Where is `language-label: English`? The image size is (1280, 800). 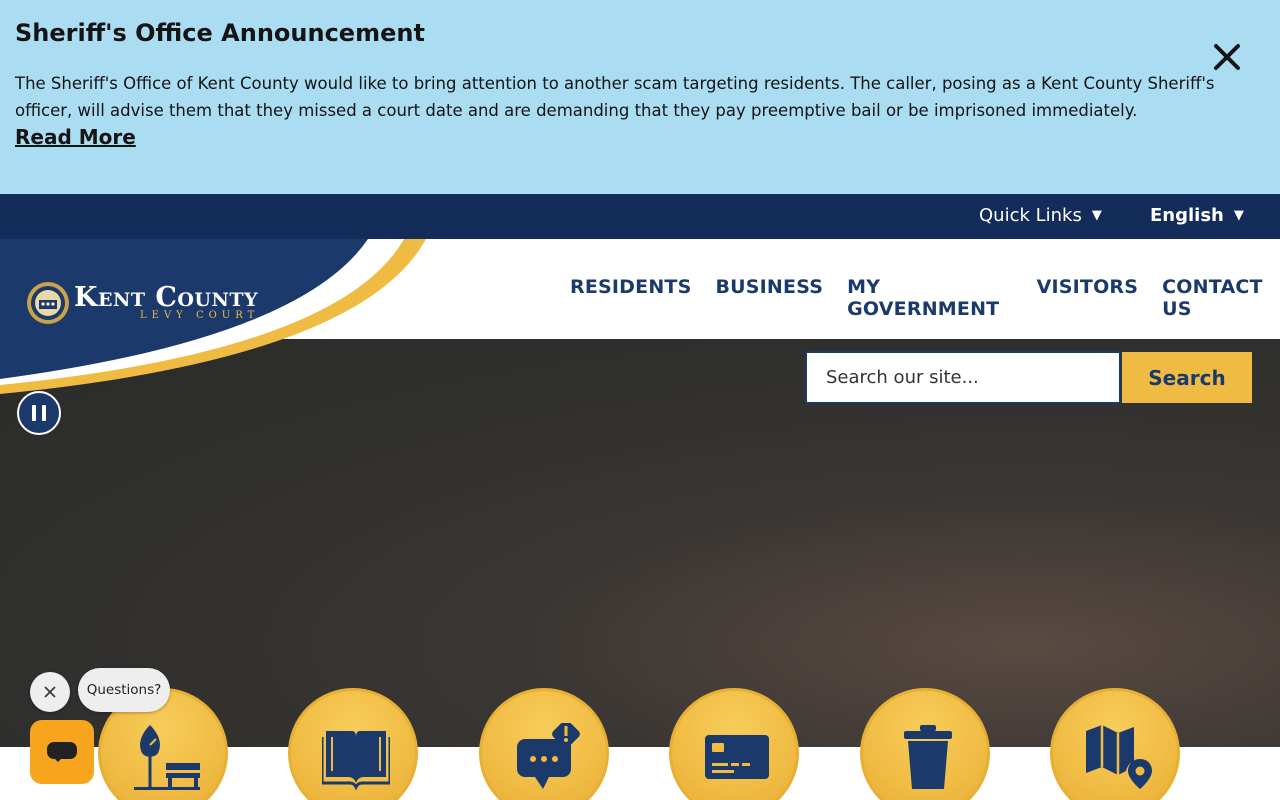
language-label: English is located at coordinates (1187, 215).